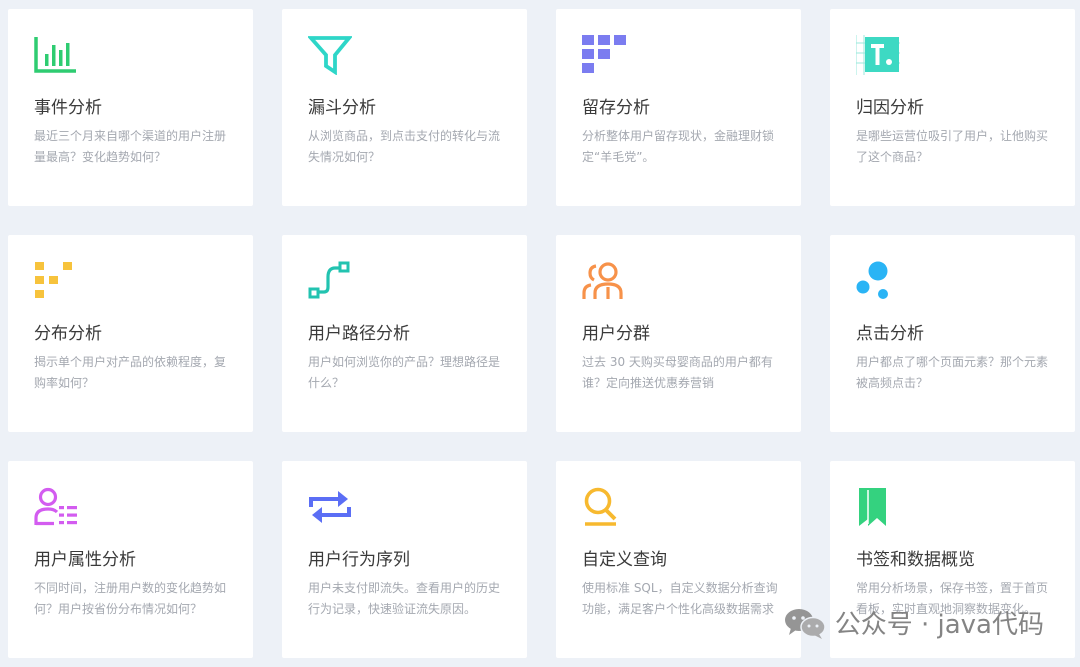 The height and width of the screenshot is (667, 1080). What do you see at coordinates (130, 598) in the screenshot?
I see `card-description: 不同时间，注册用户数的变化趋势如何？用户按省份分布情况如何？` at bounding box center [130, 598].